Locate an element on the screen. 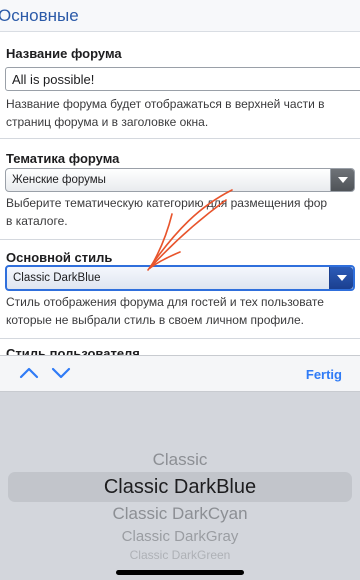  picker-option: Classic DarkCyan is located at coordinates (180, 514).